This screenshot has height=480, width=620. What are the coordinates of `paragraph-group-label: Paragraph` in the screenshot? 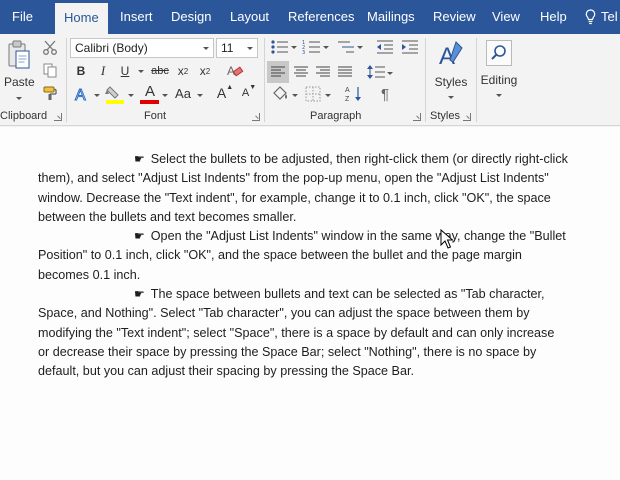 It's located at (336, 116).